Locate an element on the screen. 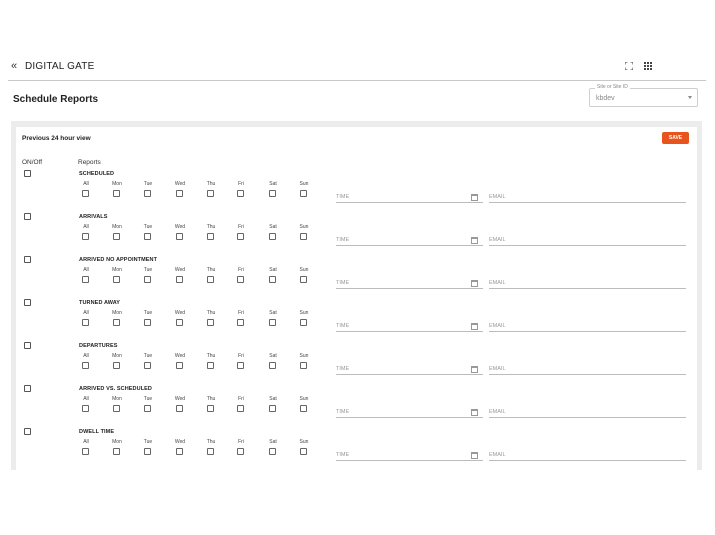 The height and width of the screenshot is (535, 715). day-label: Thu is located at coordinates (211, 184).